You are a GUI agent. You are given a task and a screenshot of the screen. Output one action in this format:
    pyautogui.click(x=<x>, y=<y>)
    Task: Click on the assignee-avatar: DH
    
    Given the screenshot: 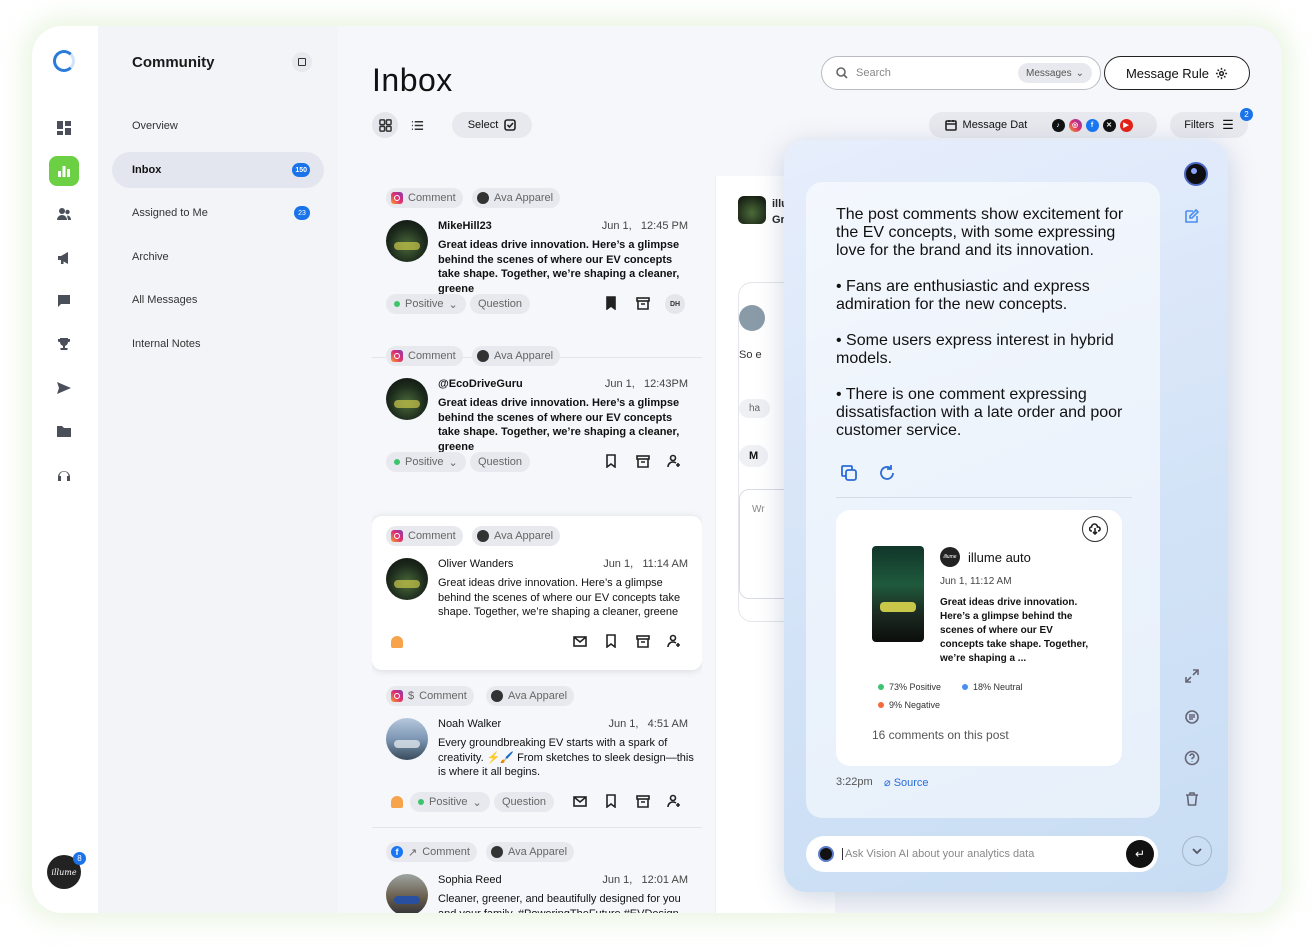 What is the action you would take?
    pyautogui.click(x=675, y=304)
    